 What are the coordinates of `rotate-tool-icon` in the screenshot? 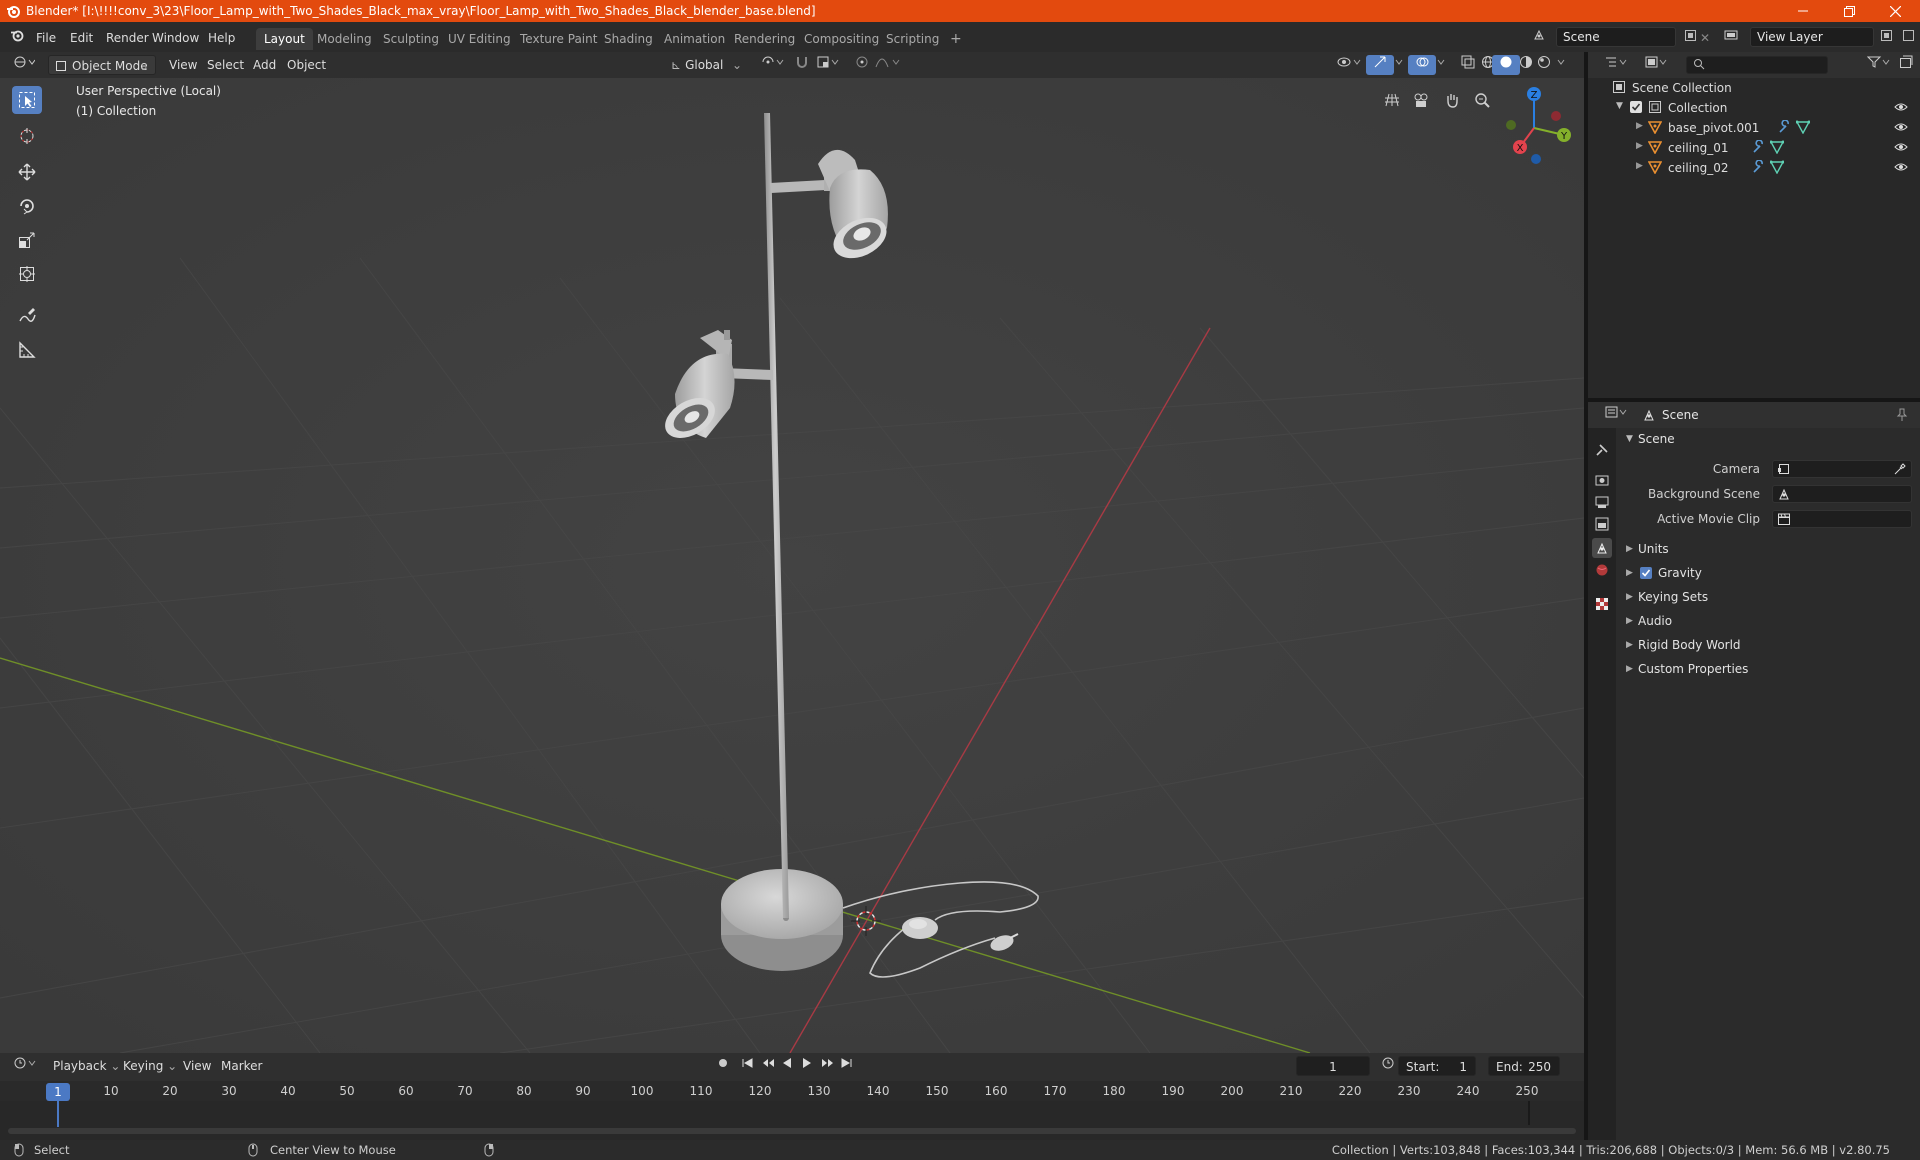 It's located at (27, 206).